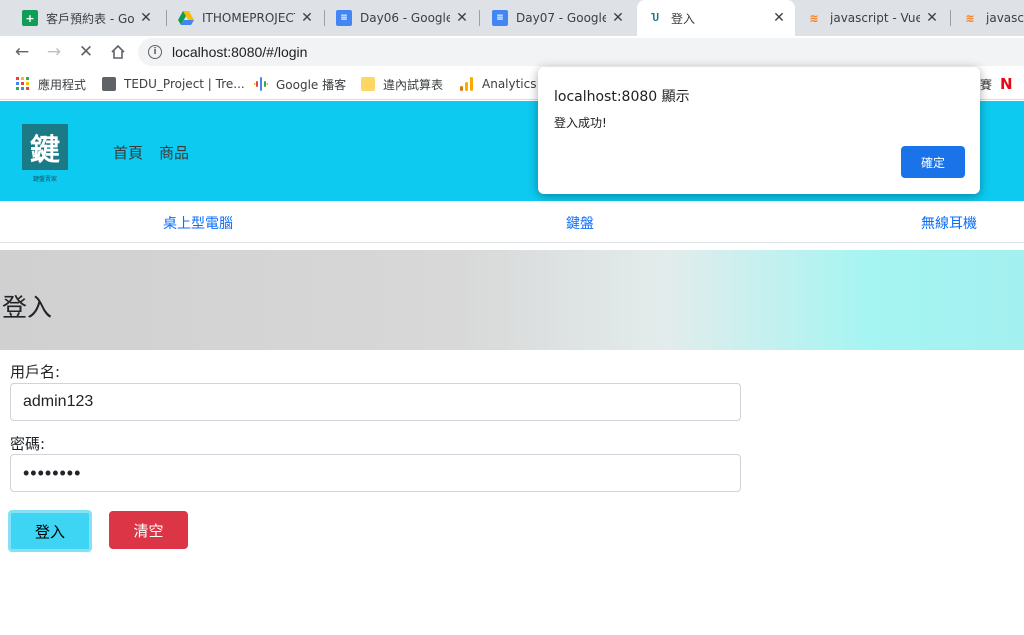 This screenshot has height=635, width=1024. What do you see at coordinates (1006, 84) in the screenshot?
I see `netflix-icon: N` at bounding box center [1006, 84].